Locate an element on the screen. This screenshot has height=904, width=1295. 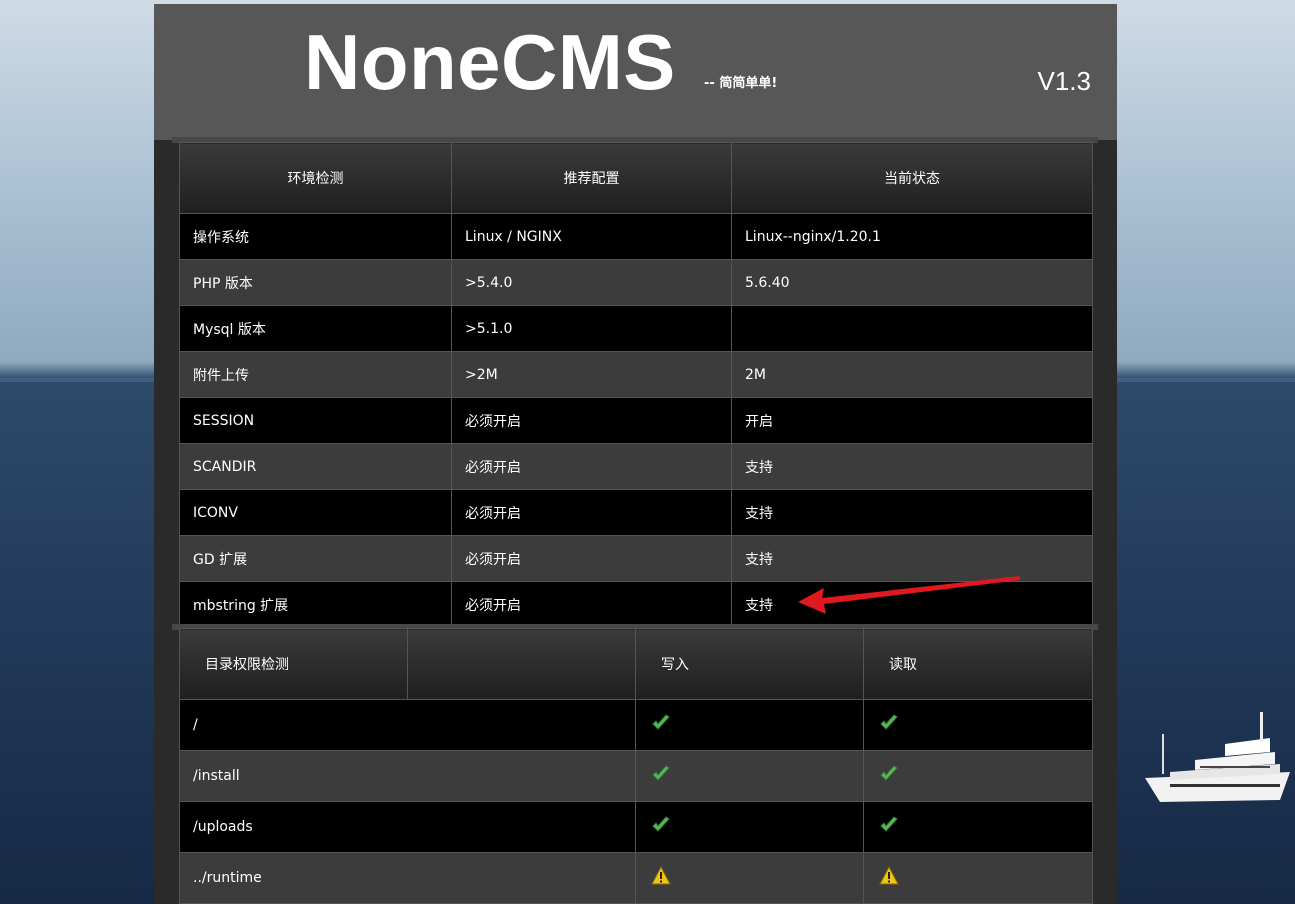
table-row: 附件上传 >2M 2M is located at coordinates (636, 374).